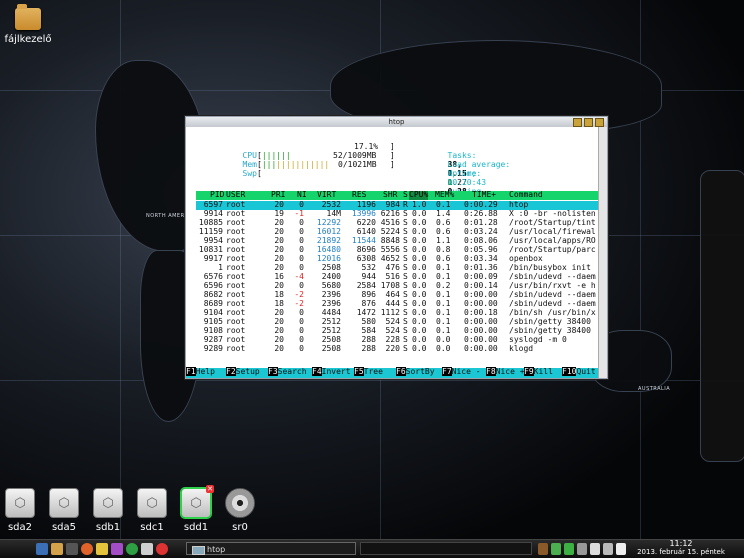 This screenshot has width=744, height=558. What do you see at coordinates (556, 549) in the screenshot?
I see `network-icon` at bounding box center [556, 549].